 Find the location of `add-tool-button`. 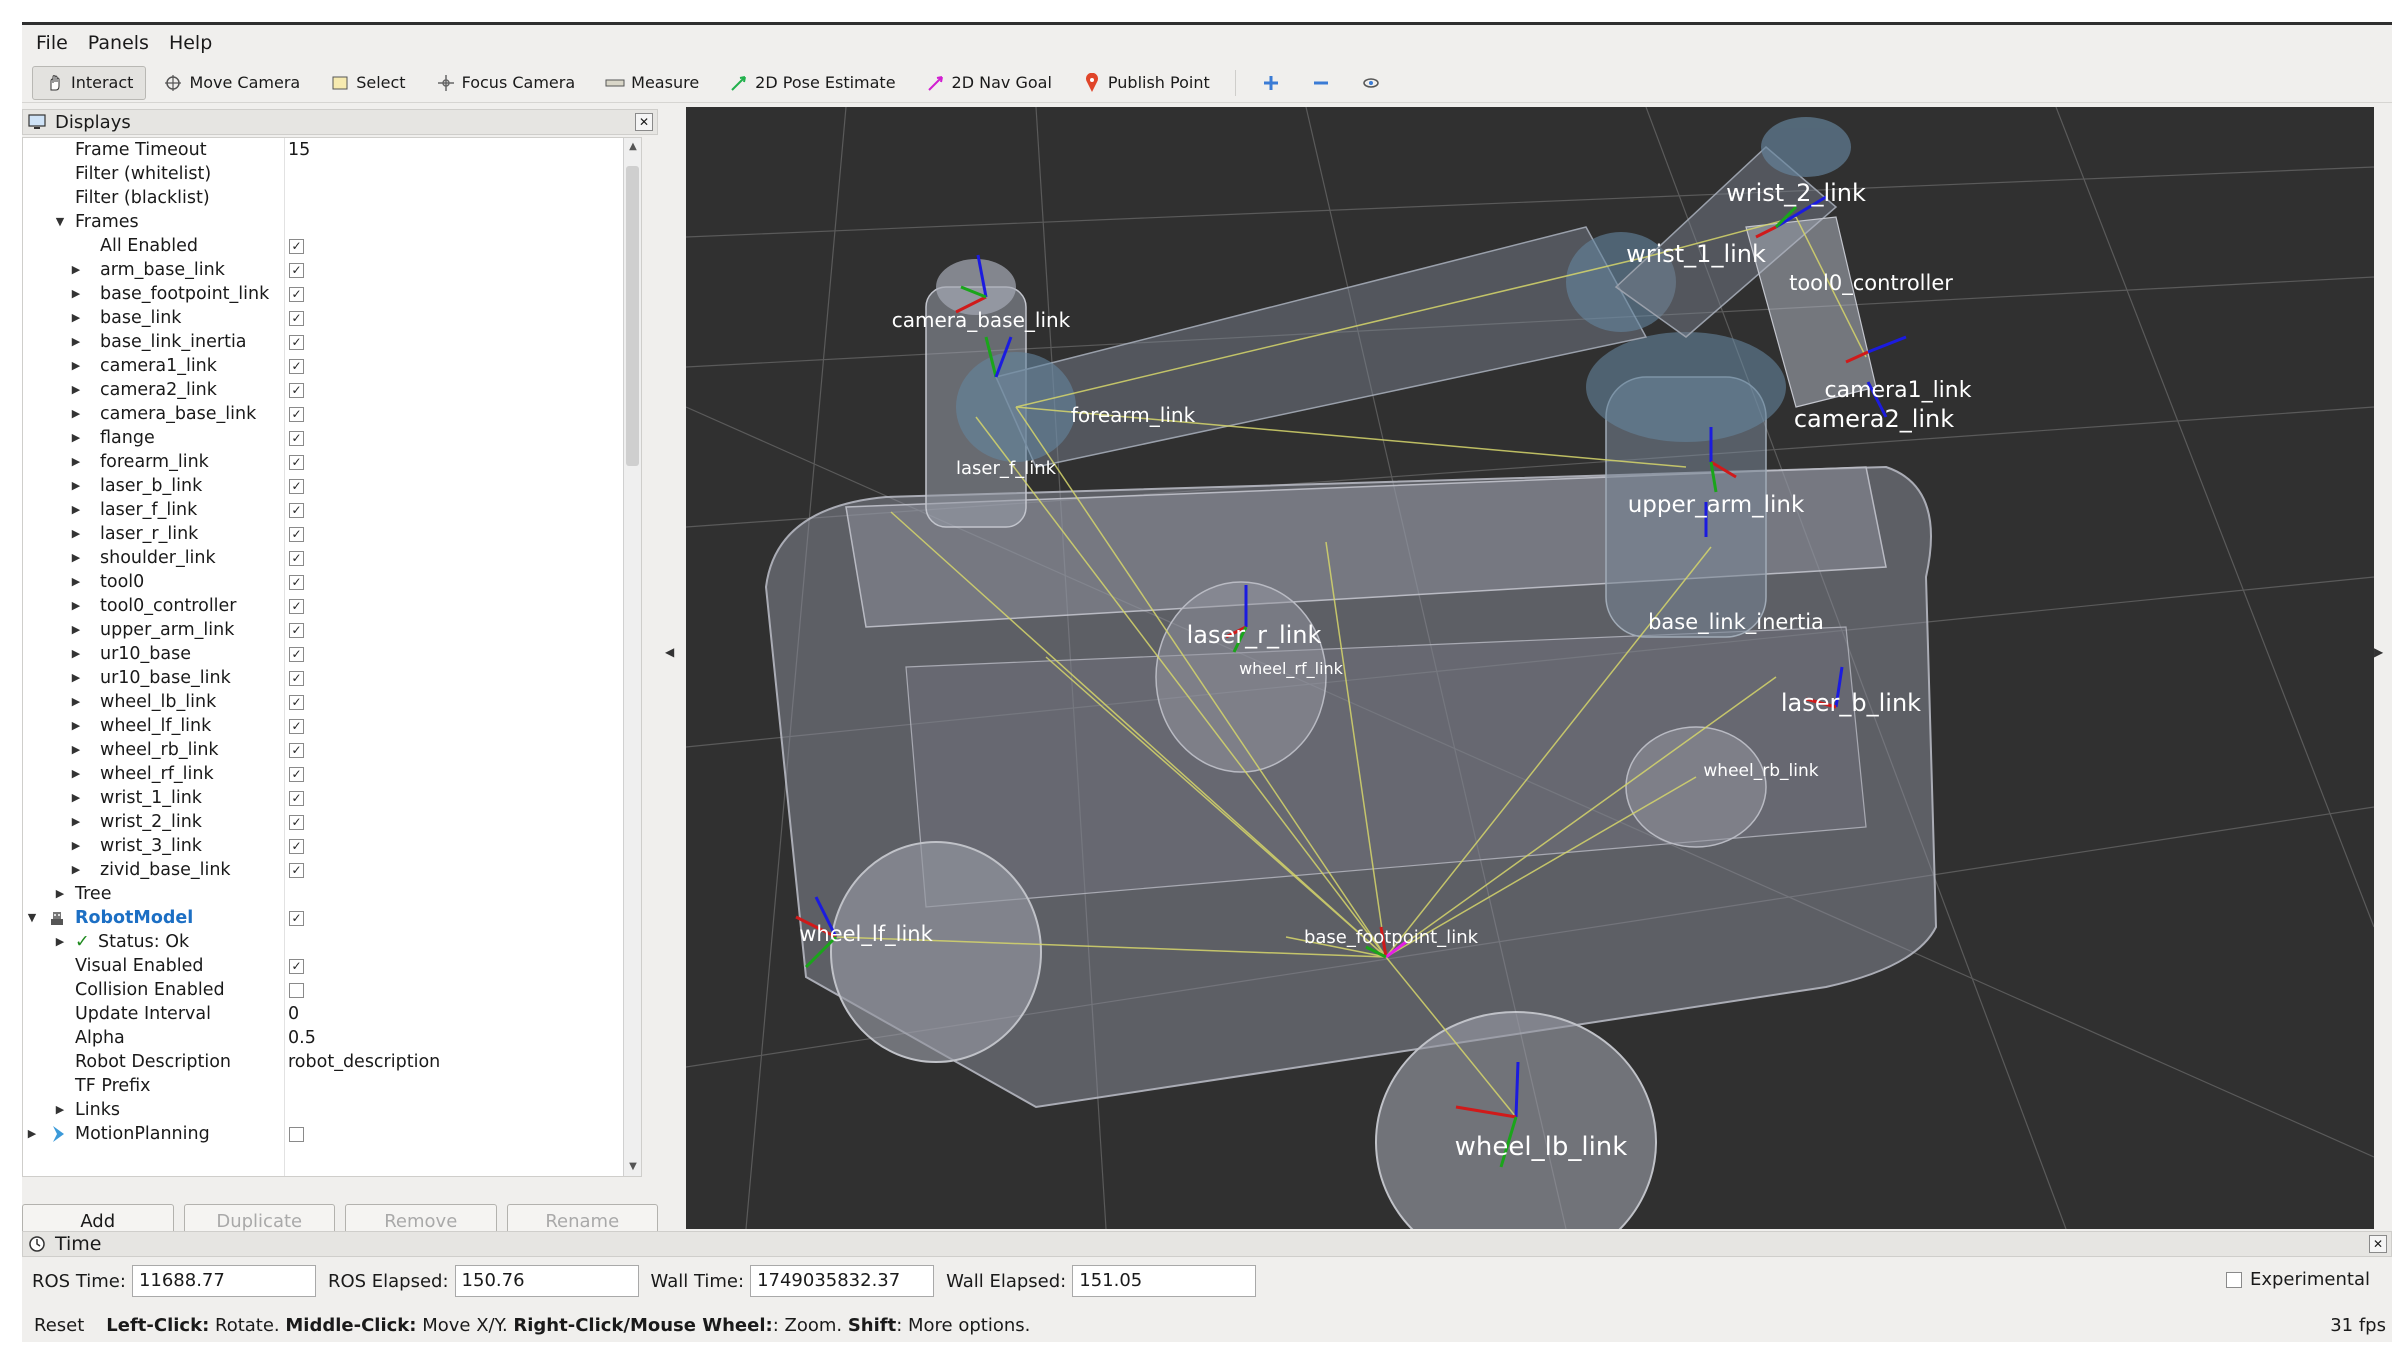

add-tool-button is located at coordinates (1271, 83).